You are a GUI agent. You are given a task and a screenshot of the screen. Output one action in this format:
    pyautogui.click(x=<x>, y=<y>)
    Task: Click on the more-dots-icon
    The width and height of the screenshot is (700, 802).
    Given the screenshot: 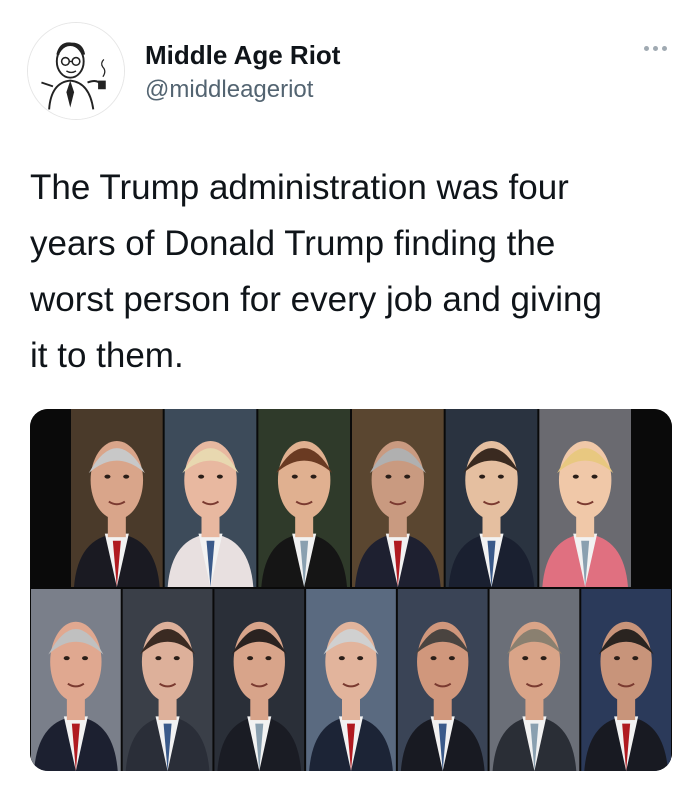 What is the action you would take?
    pyautogui.click(x=655, y=48)
    